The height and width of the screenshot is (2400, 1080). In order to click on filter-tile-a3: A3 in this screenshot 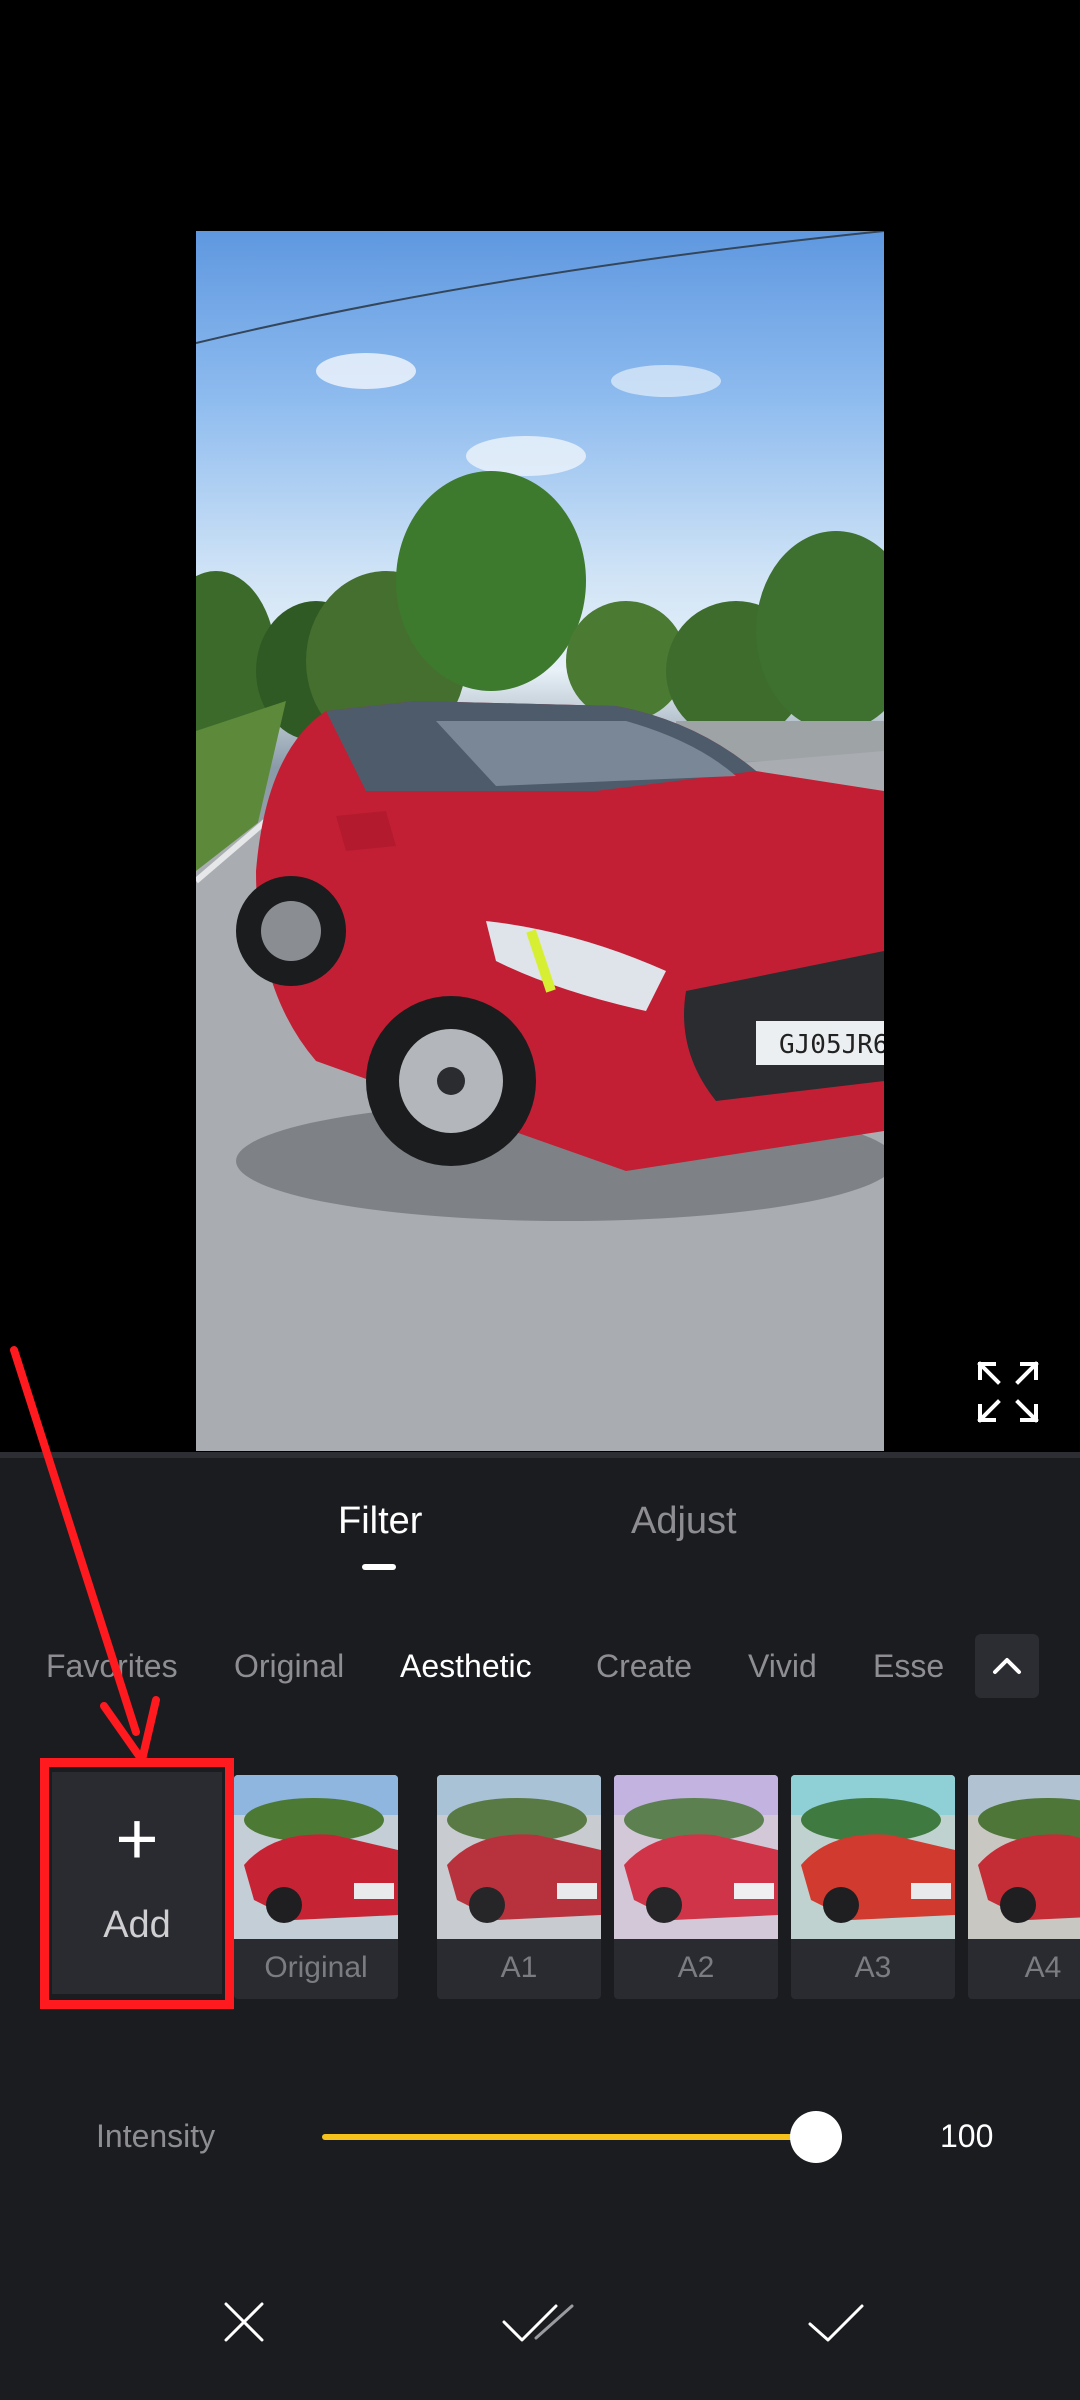, I will do `click(873, 1887)`.